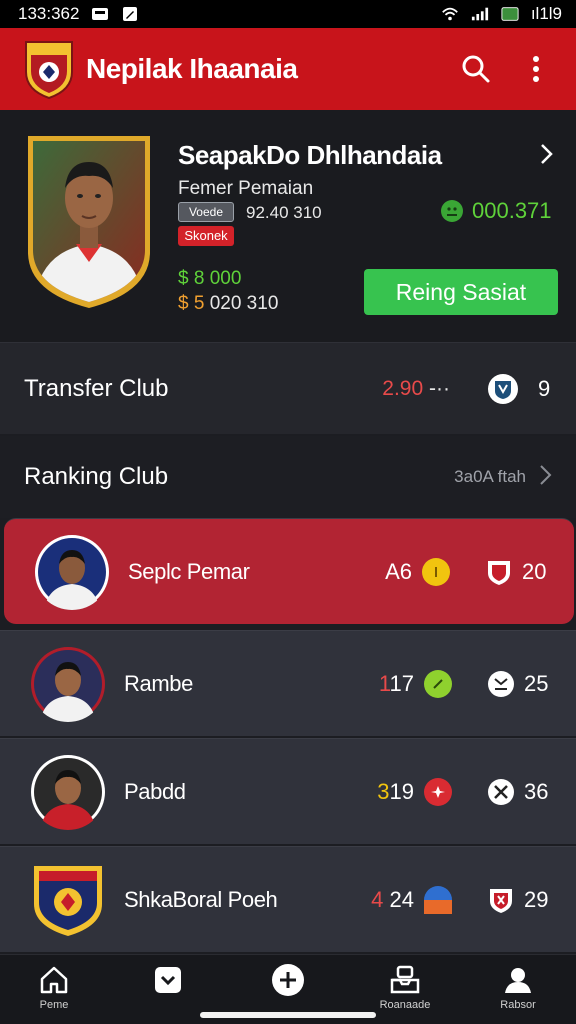  I want to click on search-button, so click(476, 69).